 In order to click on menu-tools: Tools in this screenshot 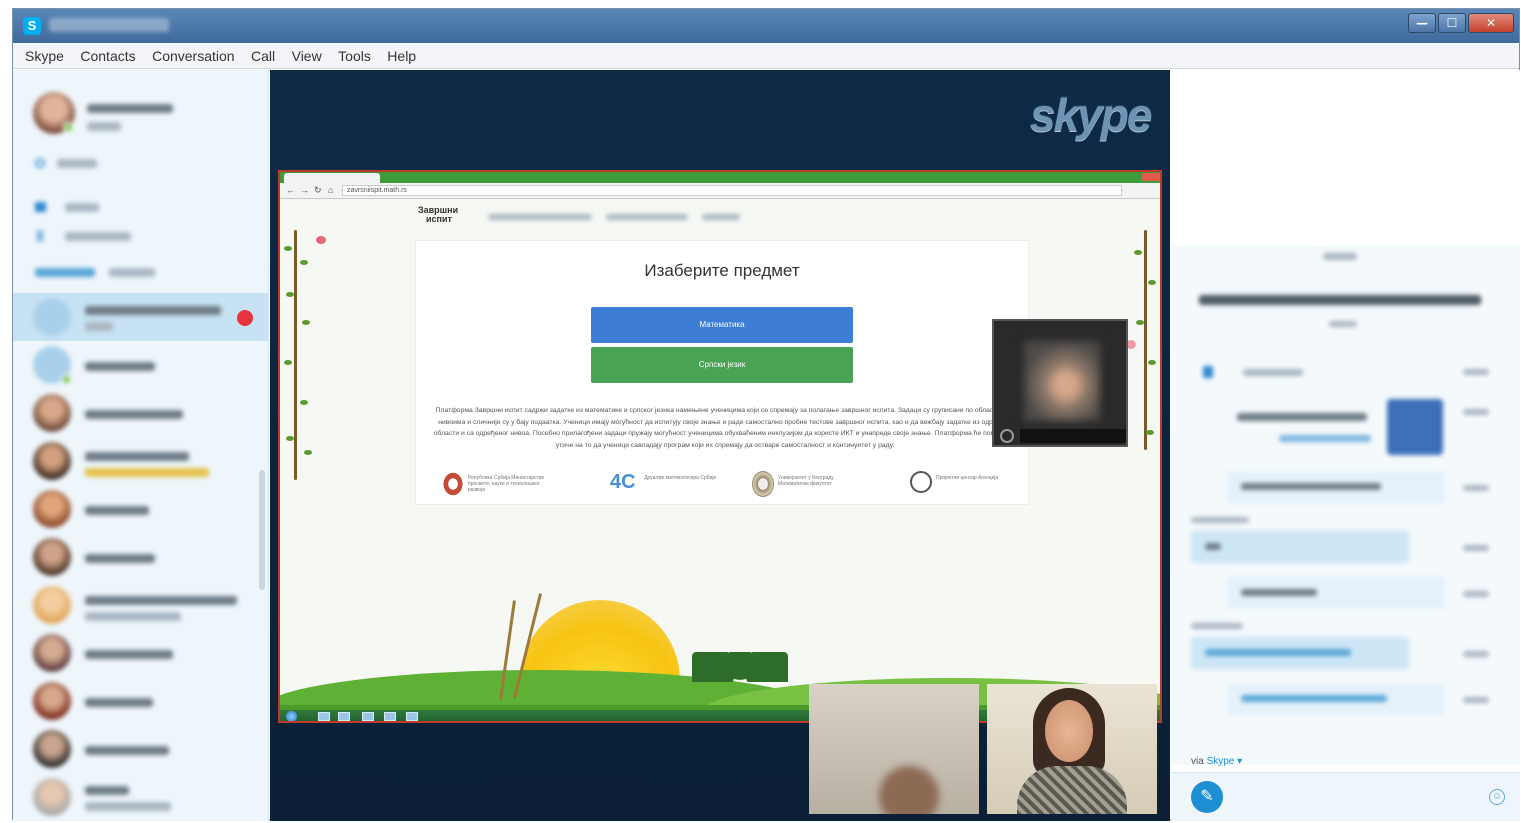, I will do `click(354, 56)`.